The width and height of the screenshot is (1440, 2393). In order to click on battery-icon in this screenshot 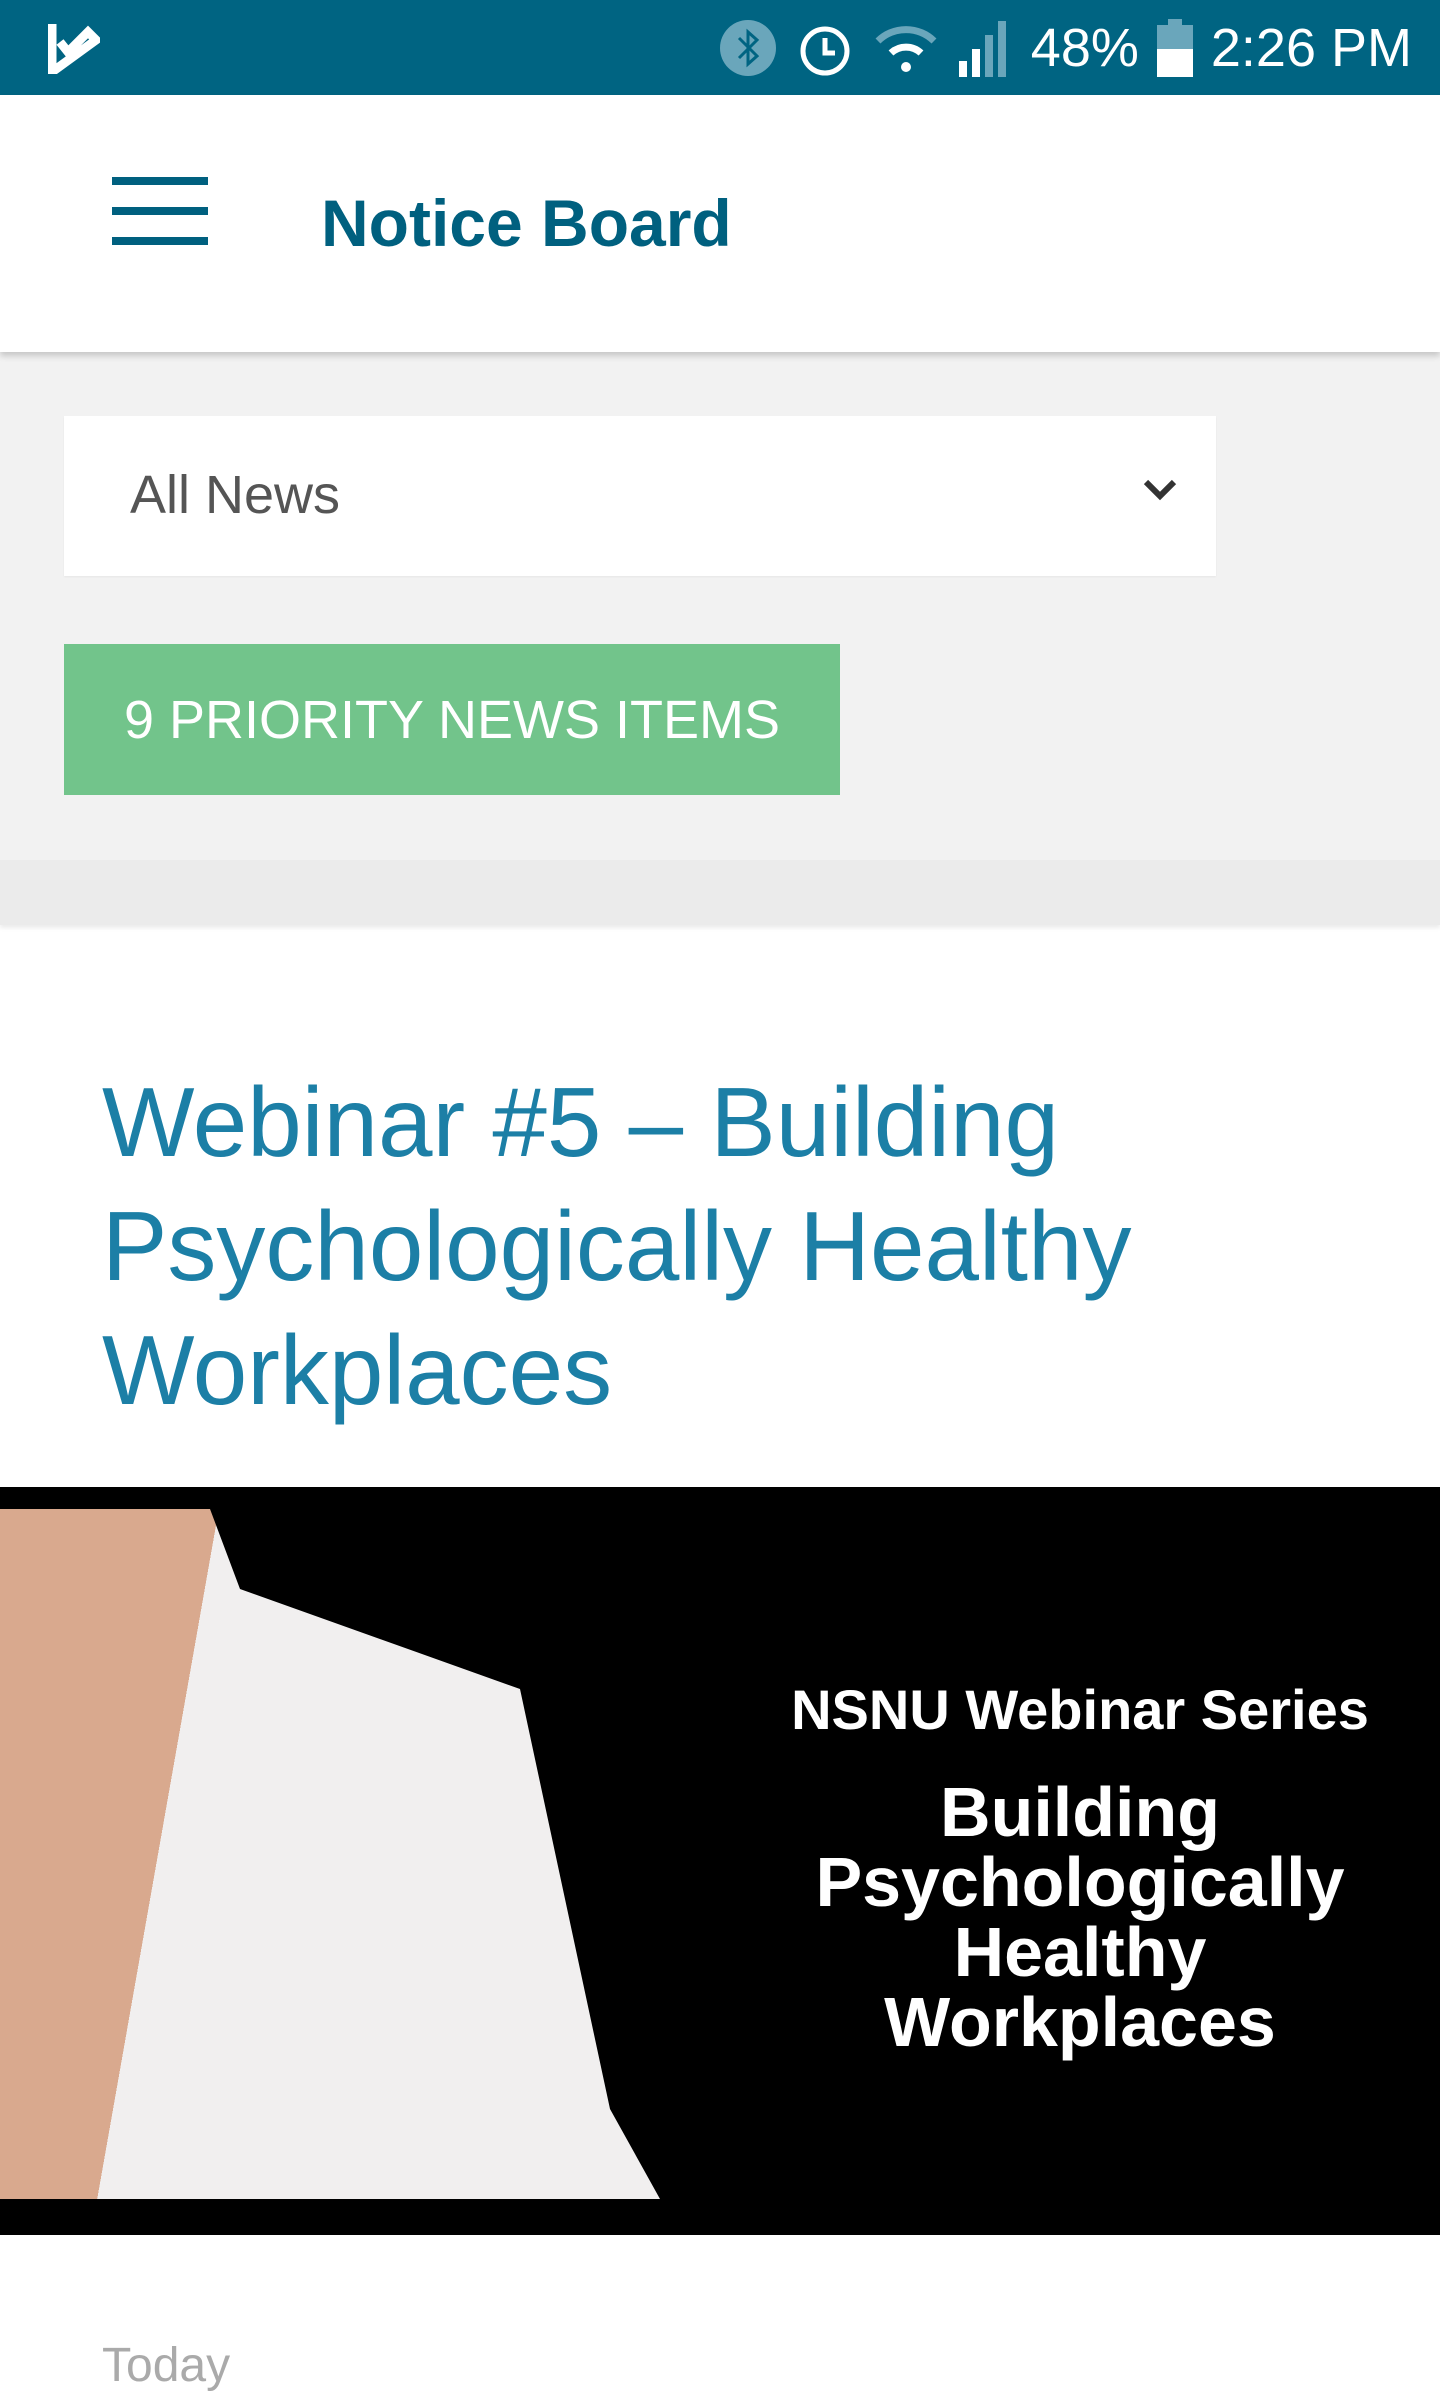, I will do `click(1174, 47)`.